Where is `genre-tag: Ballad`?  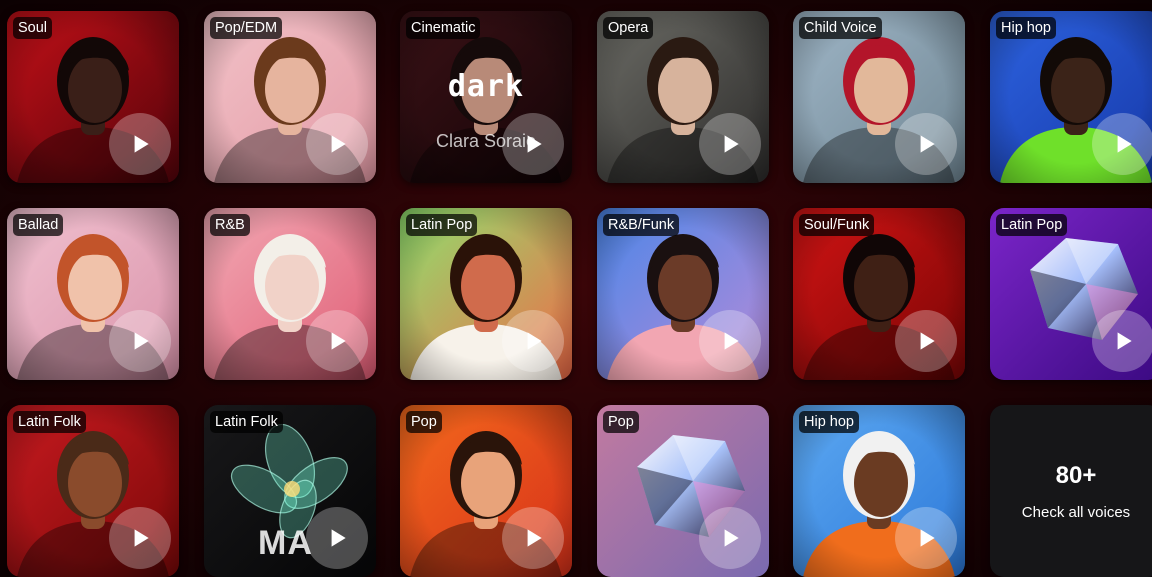 genre-tag: Ballad is located at coordinates (38, 225).